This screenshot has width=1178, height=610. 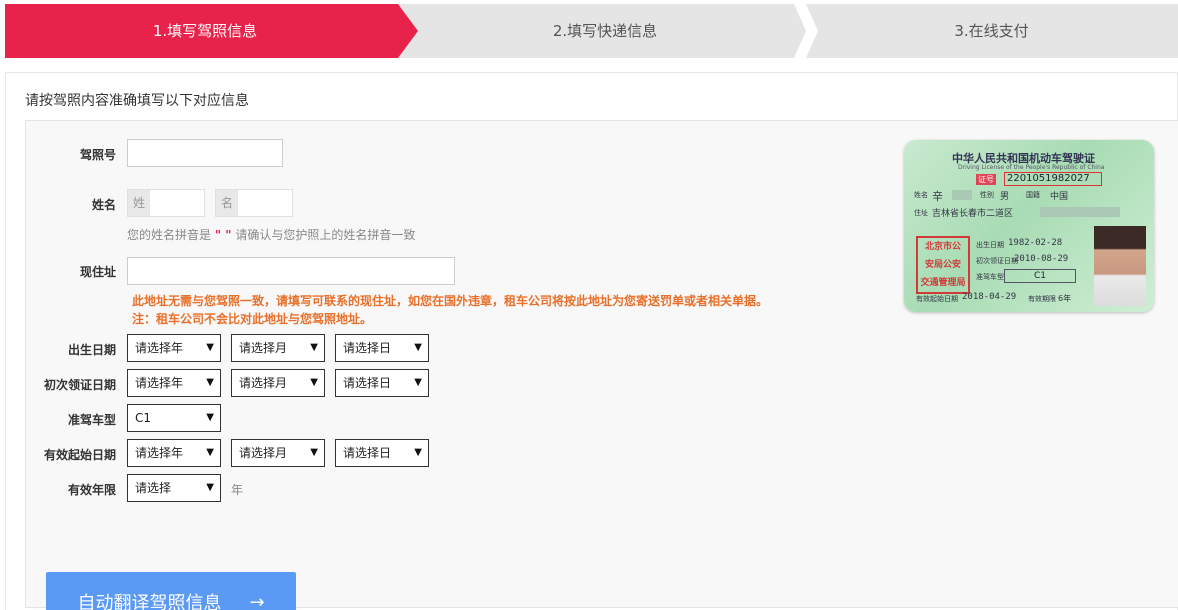 I want to click on card-valid-value: 2018-04-29, so click(x=989, y=297).